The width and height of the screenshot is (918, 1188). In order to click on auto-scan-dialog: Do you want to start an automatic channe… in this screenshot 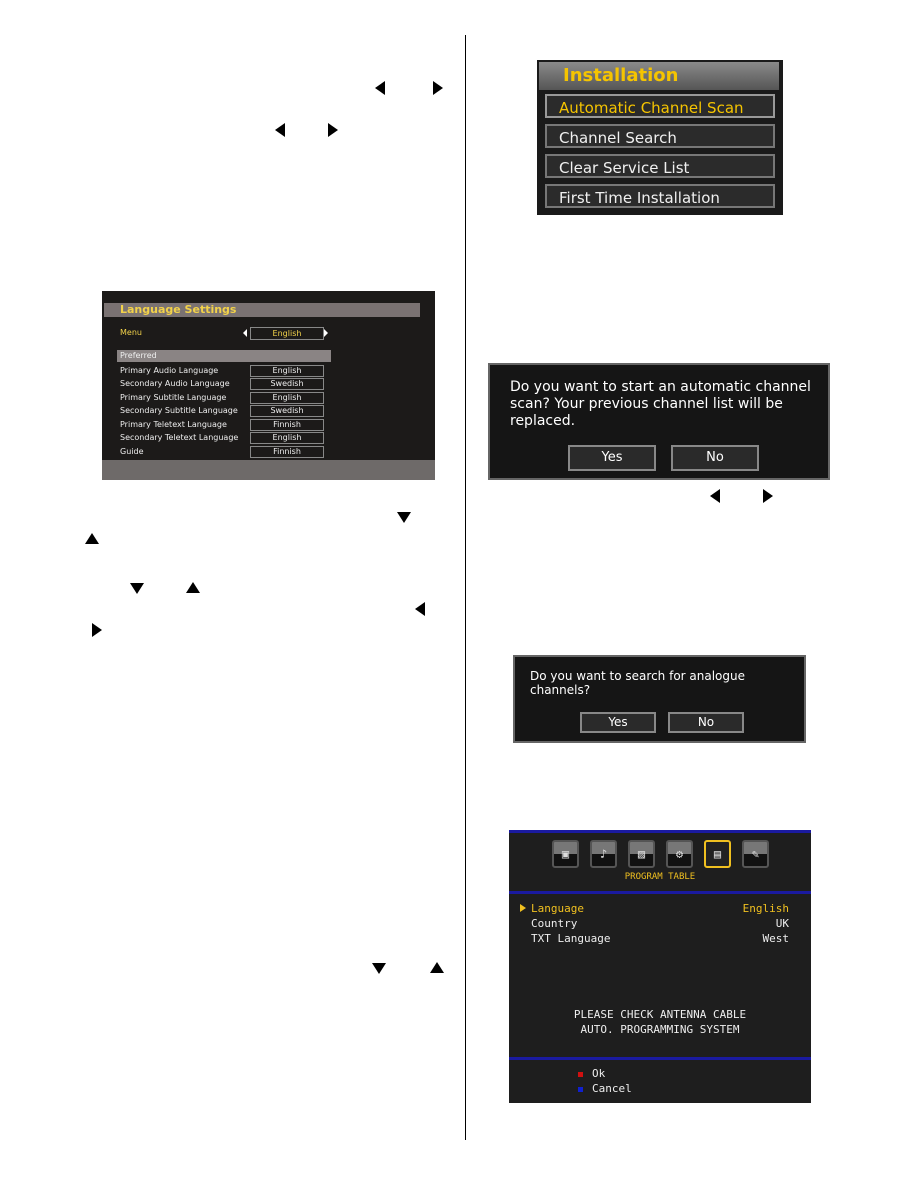, I will do `click(659, 421)`.